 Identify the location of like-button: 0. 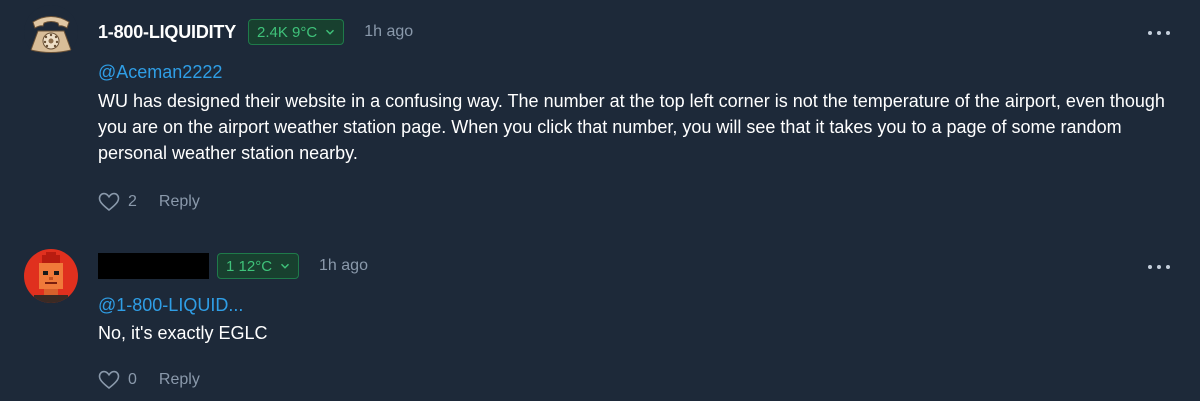
(117, 380).